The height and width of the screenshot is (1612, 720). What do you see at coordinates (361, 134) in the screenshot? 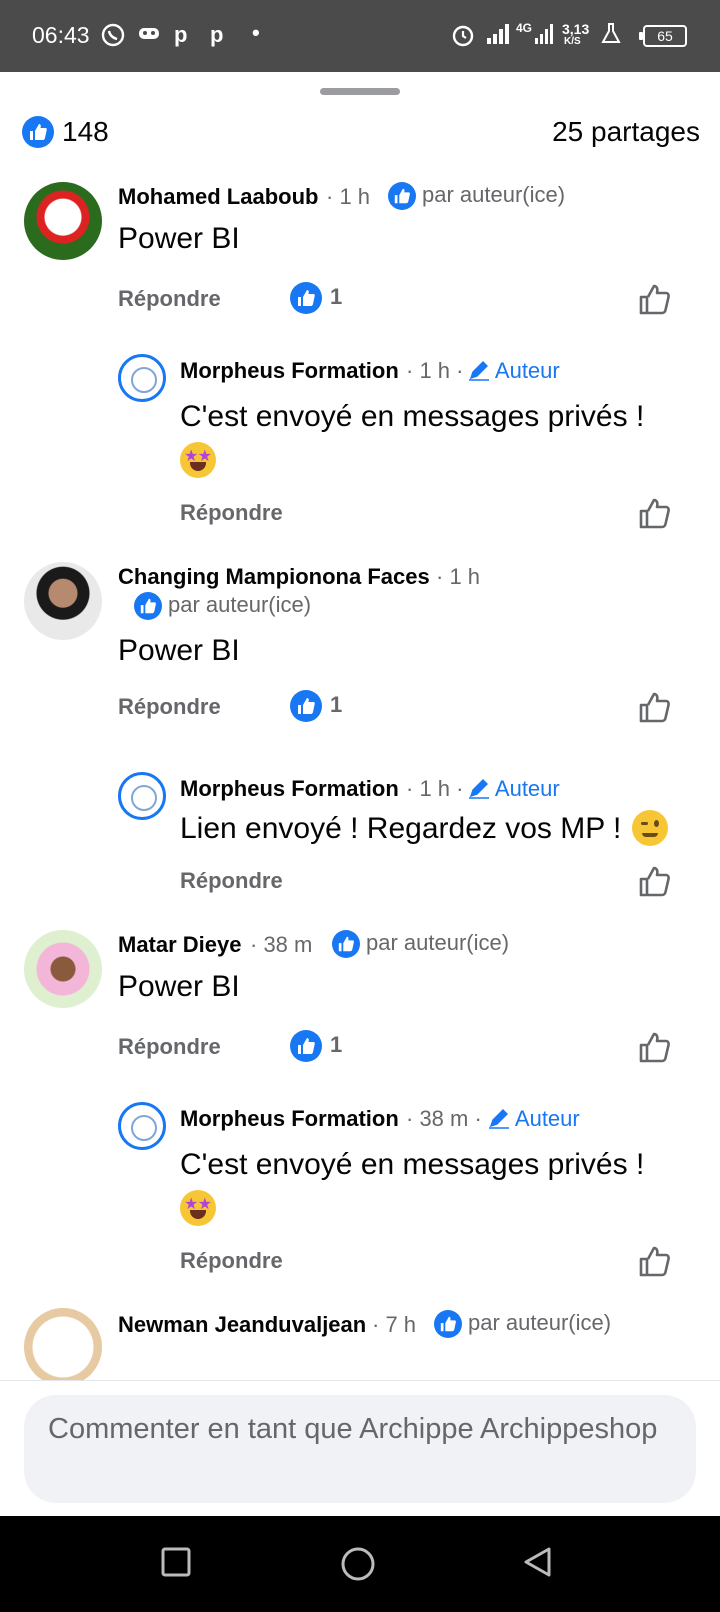
I see `post-summary: 148 25 partages` at bounding box center [361, 134].